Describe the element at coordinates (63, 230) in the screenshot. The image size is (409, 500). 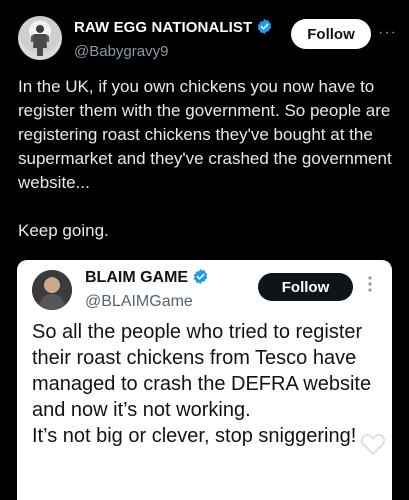
I see `post-text-paragraph: Keep going.` at that location.